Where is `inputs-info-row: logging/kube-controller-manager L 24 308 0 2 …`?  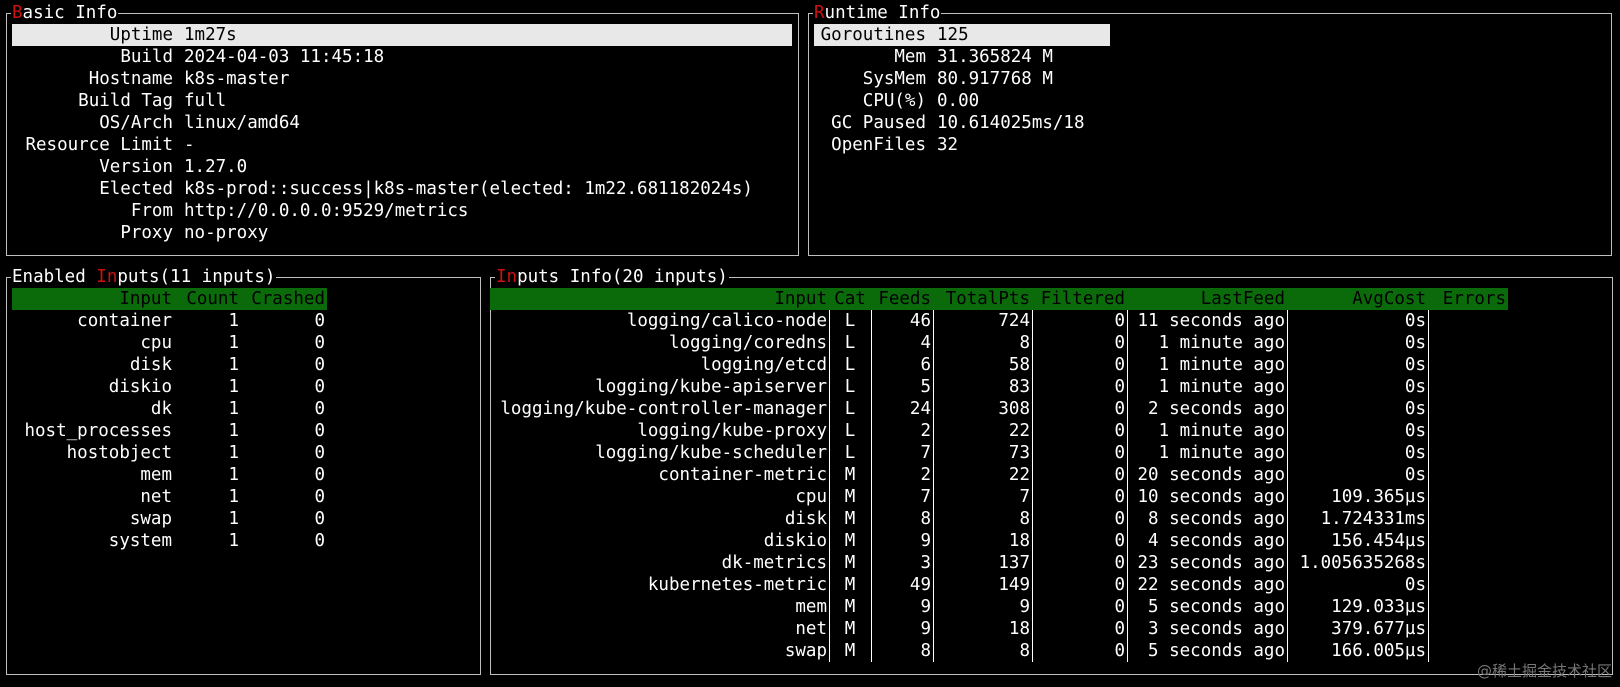
inputs-info-row: logging/kube-controller-manager L 24 308 0 2 … is located at coordinates (999, 409).